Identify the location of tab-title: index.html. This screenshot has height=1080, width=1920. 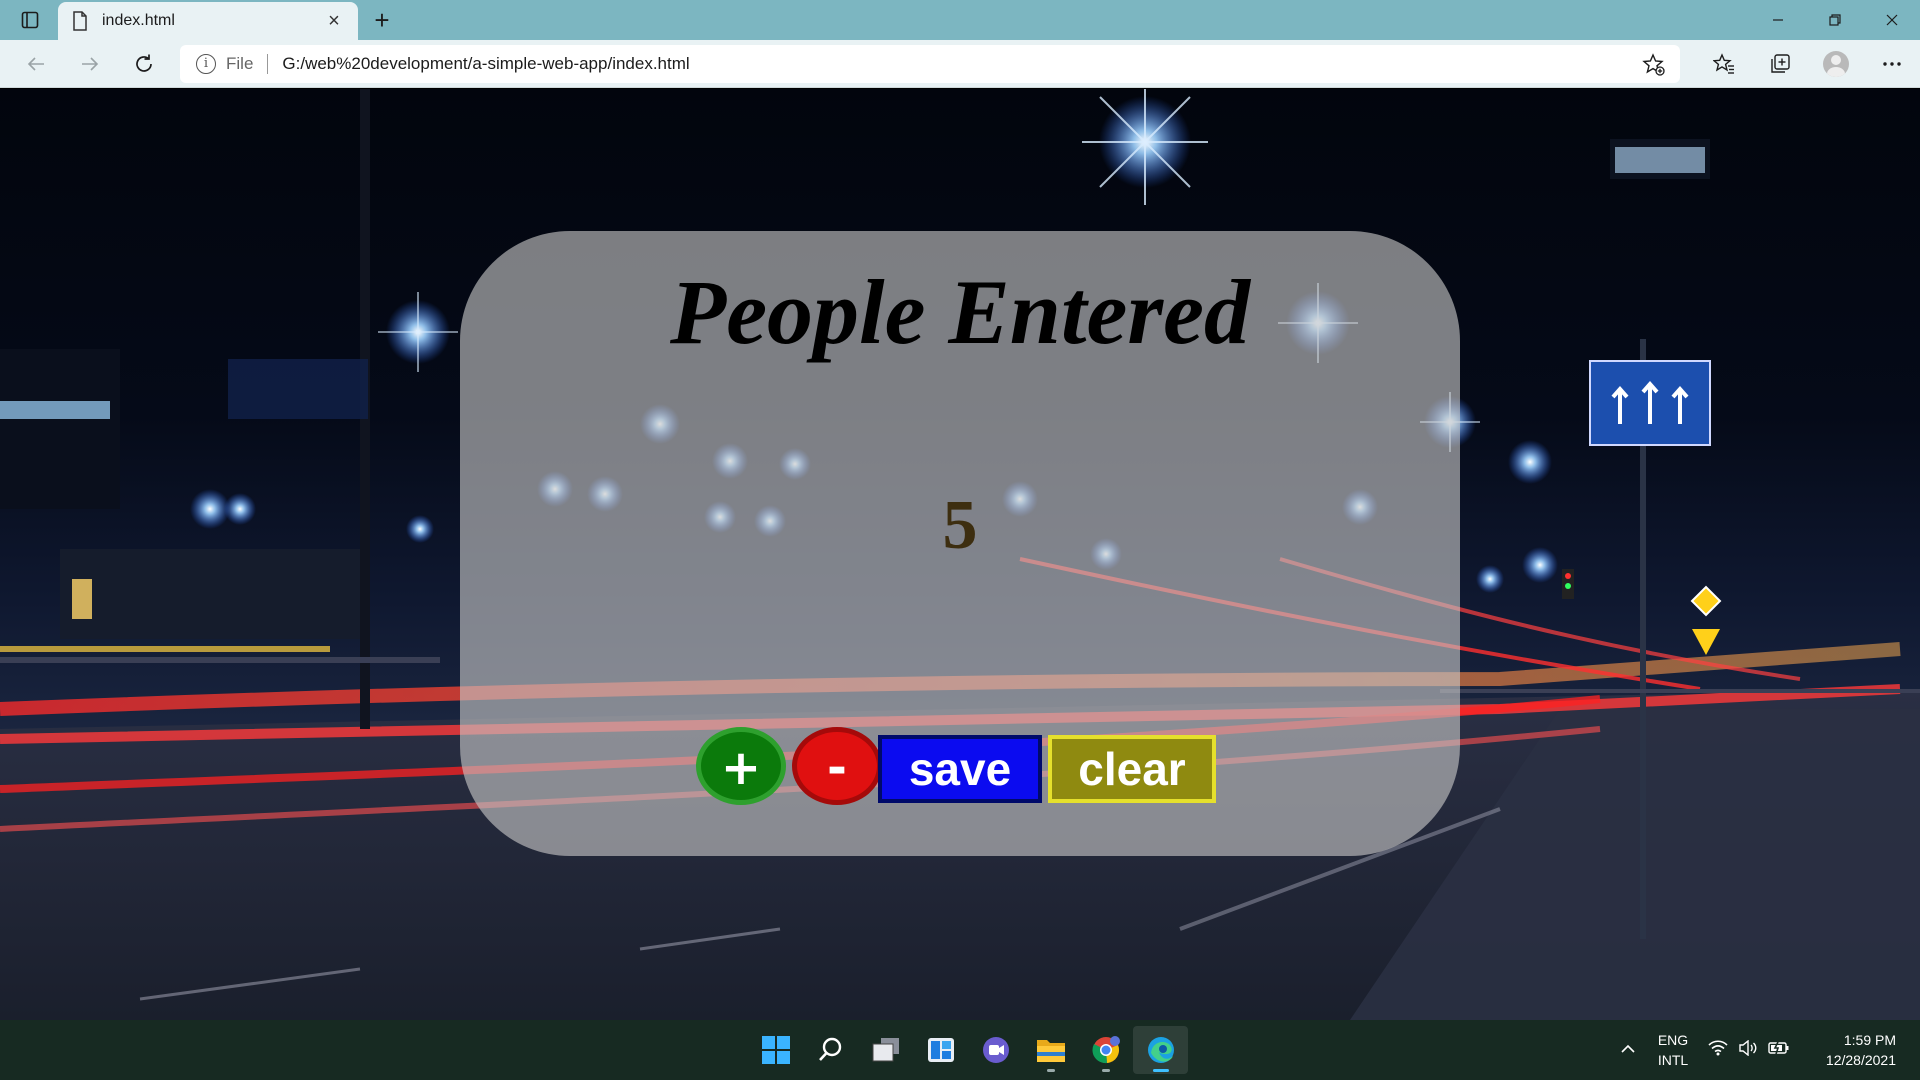
(138, 20).